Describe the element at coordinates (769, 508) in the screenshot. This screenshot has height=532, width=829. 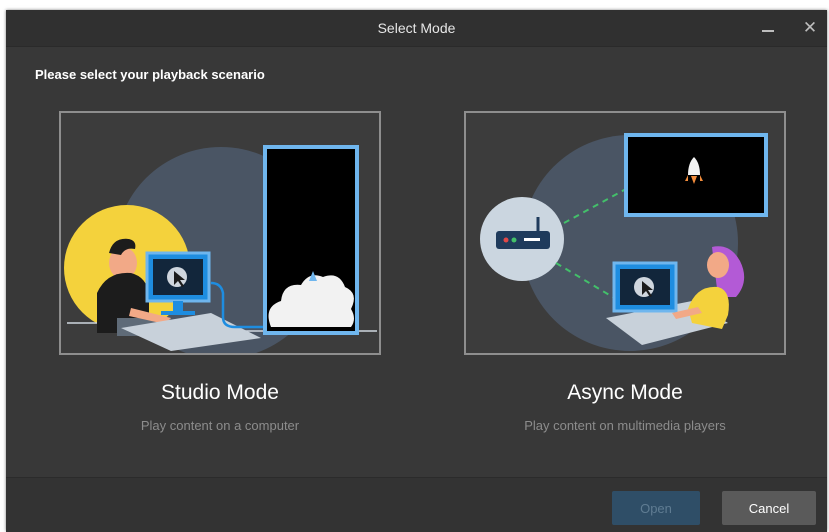
I see `cancel-button: Cancel` at that location.